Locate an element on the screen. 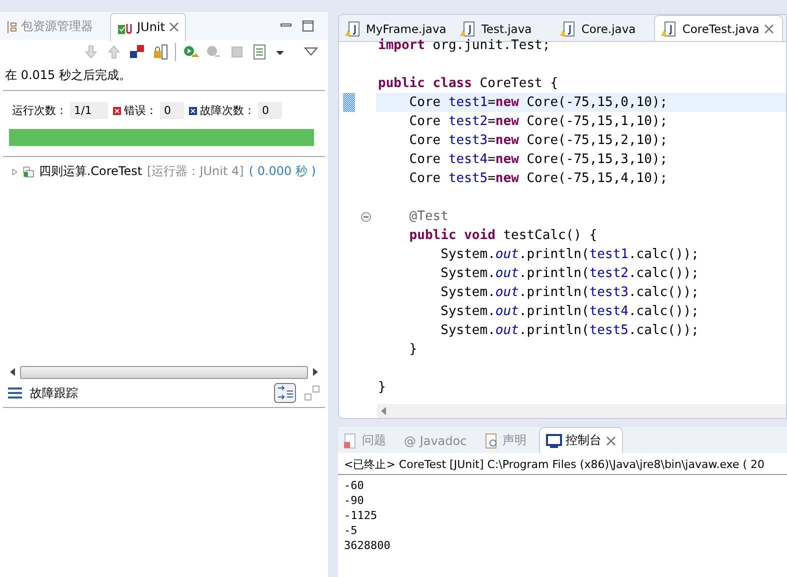 The width and height of the screenshot is (787, 577). collapse-icon is located at coordinates (365, 217).